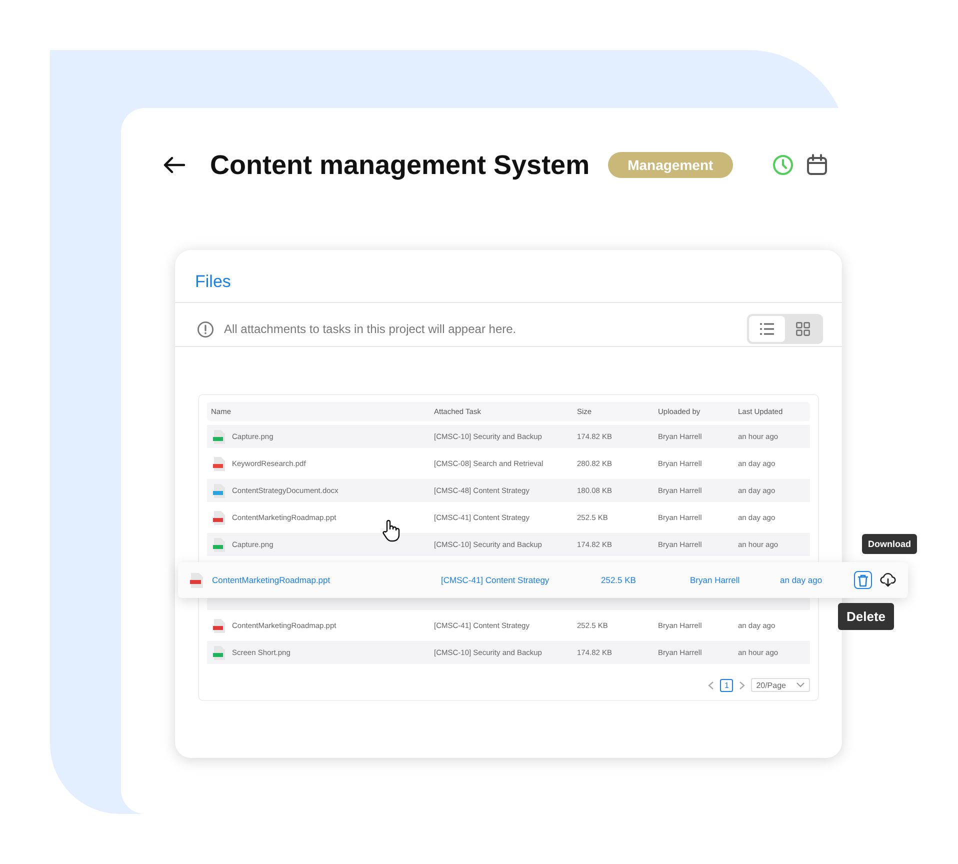  What do you see at coordinates (508, 276) in the screenshot?
I see `panel-title: Files` at bounding box center [508, 276].